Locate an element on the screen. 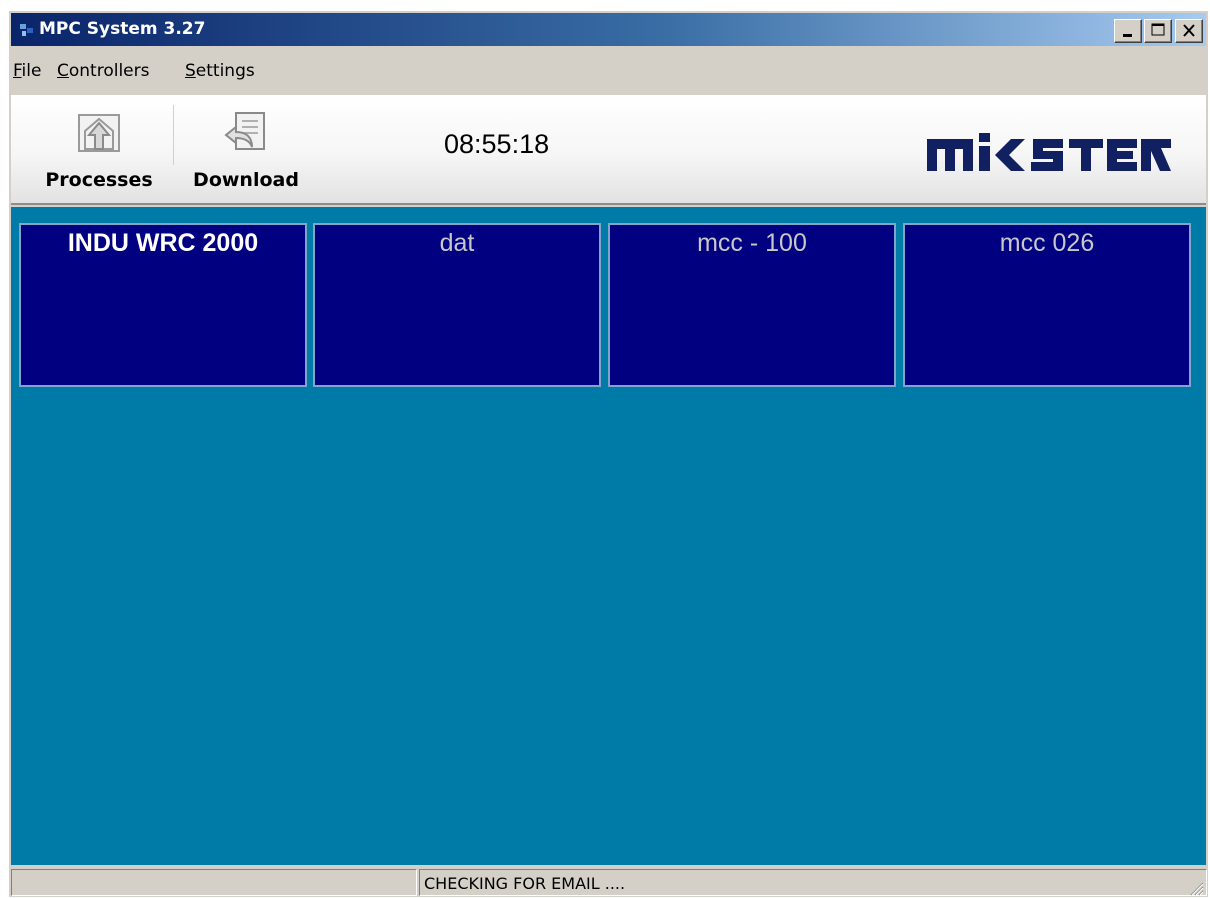  download-label: Download is located at coordinates (246, 180).